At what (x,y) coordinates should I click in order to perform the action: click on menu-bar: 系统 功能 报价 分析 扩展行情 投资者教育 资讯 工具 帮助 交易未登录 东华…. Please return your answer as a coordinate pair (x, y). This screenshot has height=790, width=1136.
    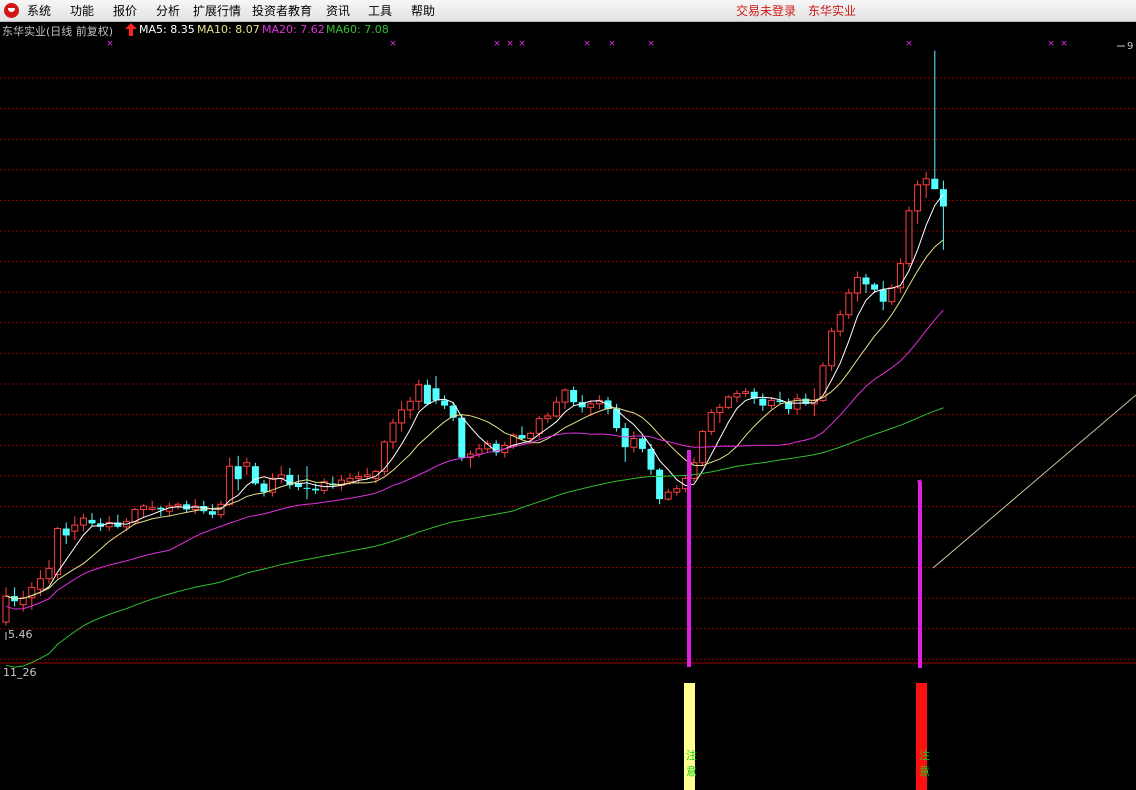
    Looking at the image, I should click on (568, 11).